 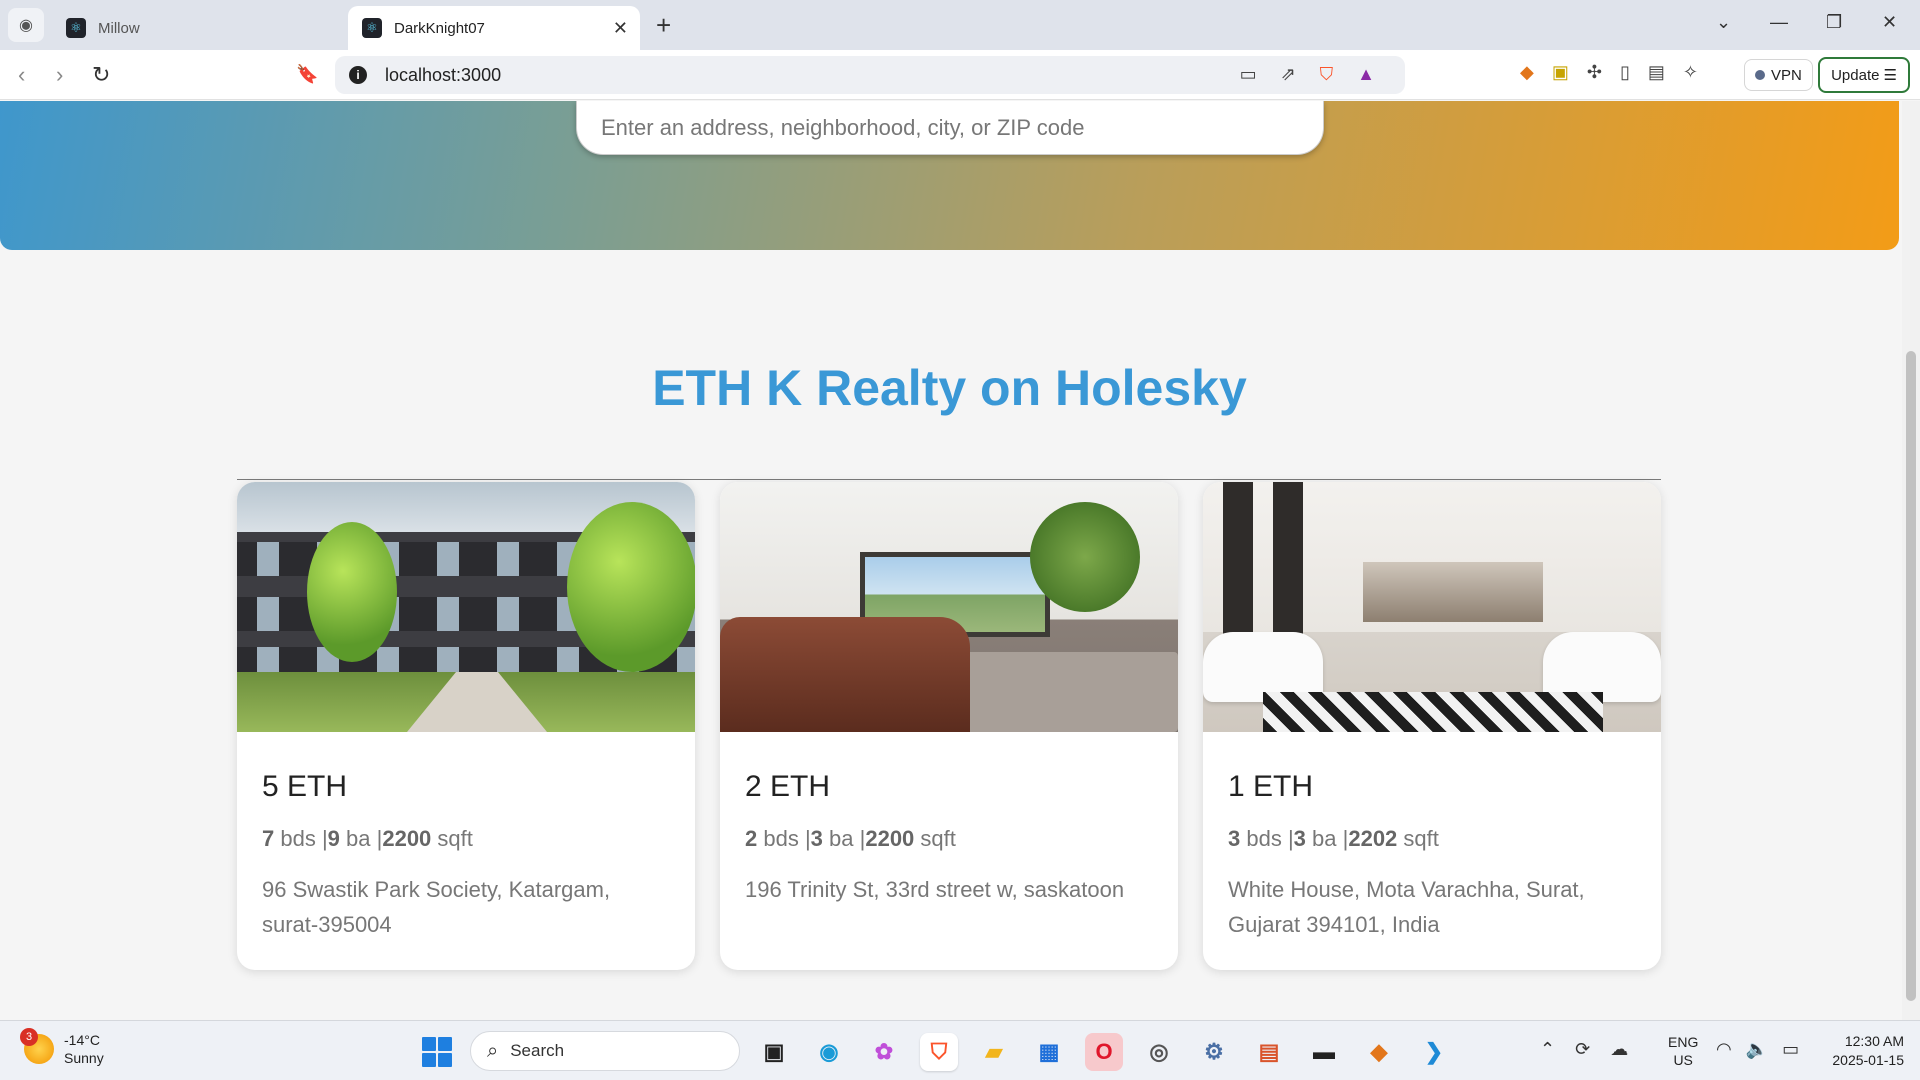 I want to click on page-scrollbar, so click(x=1911, y=560).